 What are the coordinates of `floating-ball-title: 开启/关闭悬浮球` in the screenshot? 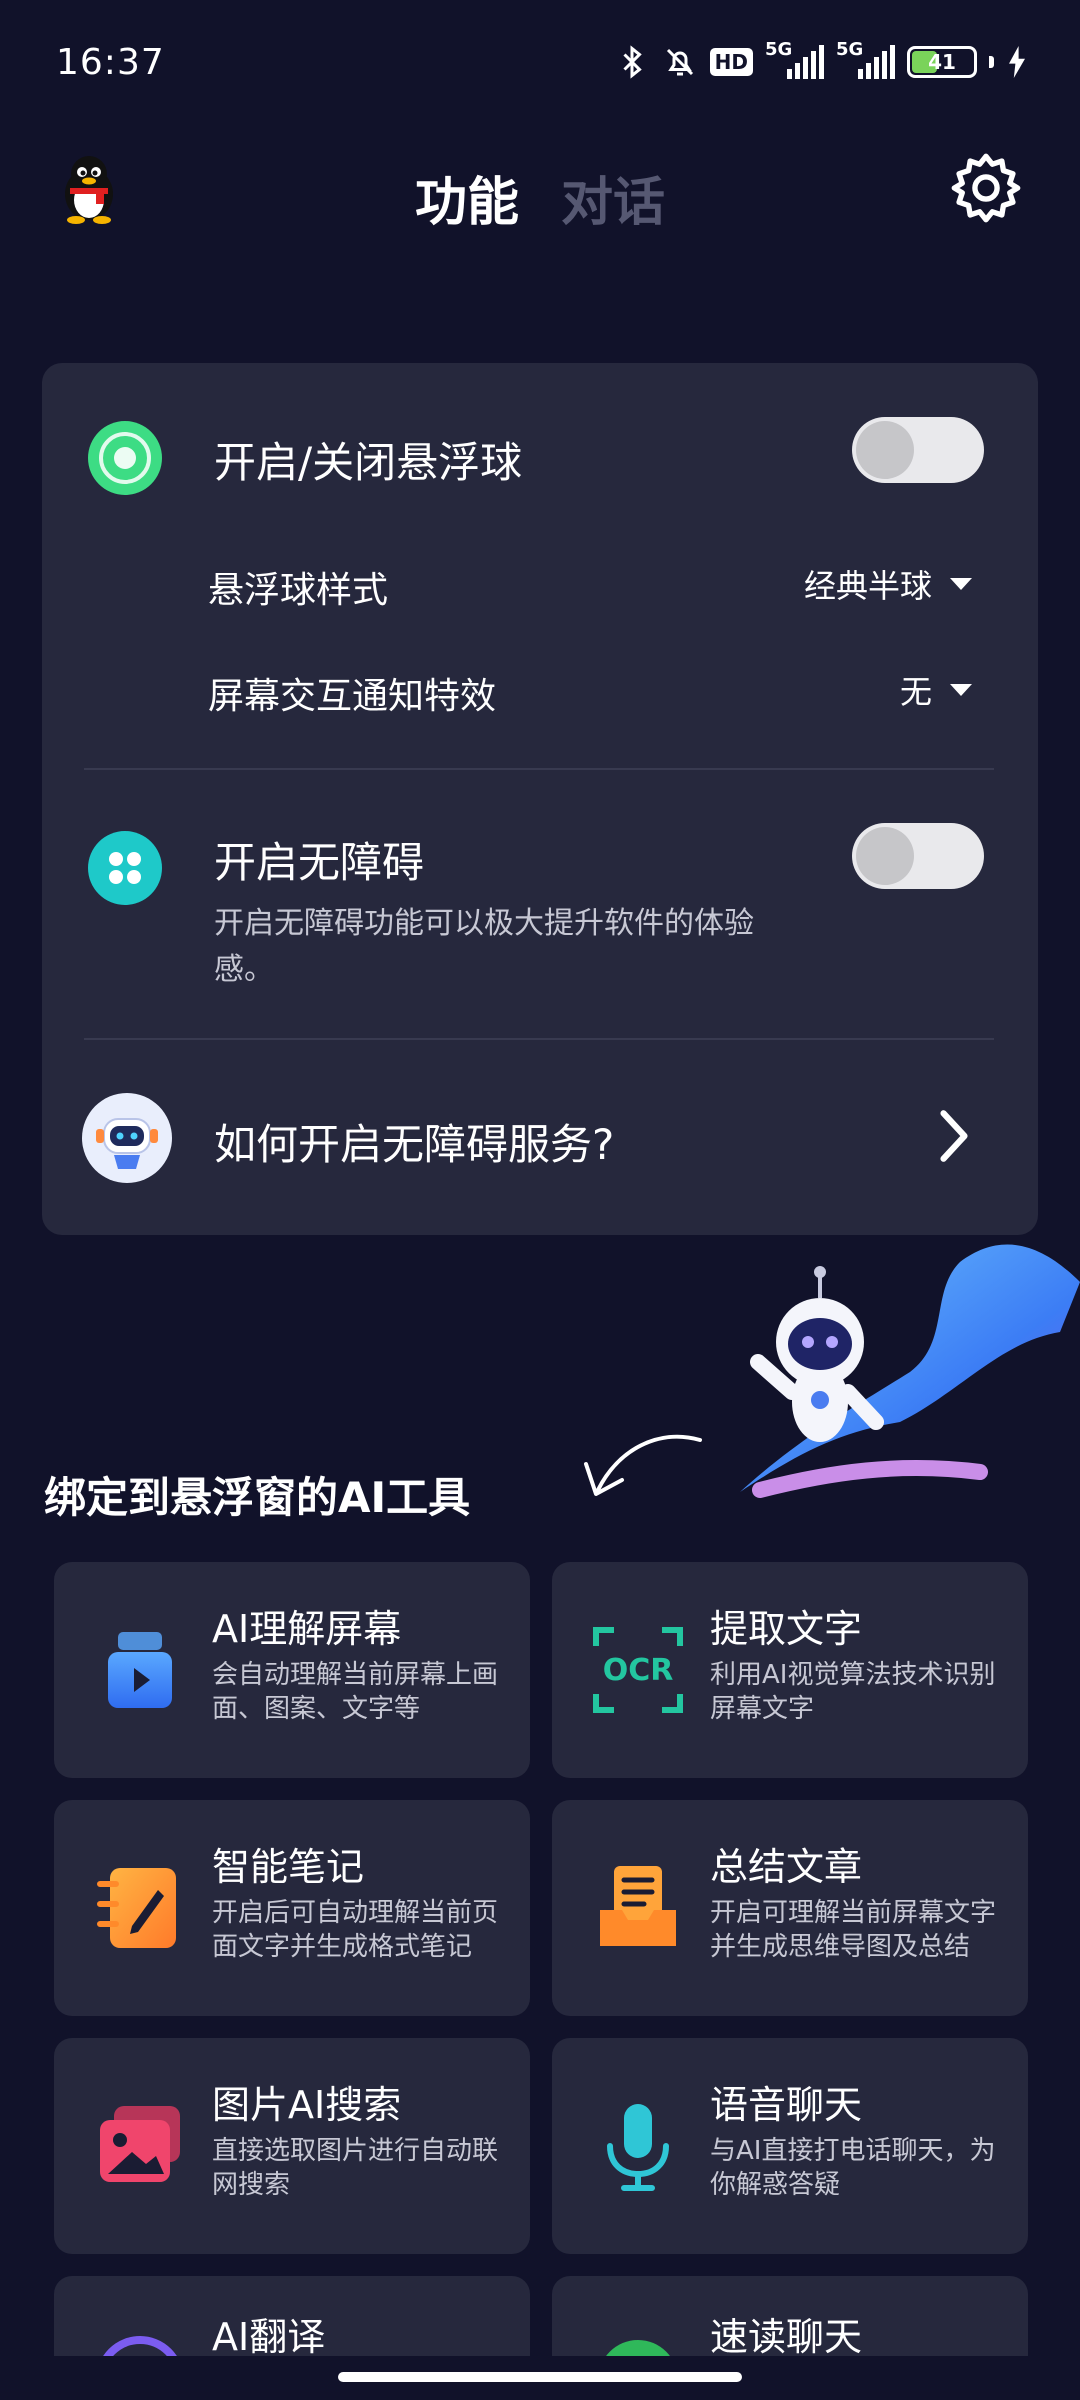 It's located at (368, 462).